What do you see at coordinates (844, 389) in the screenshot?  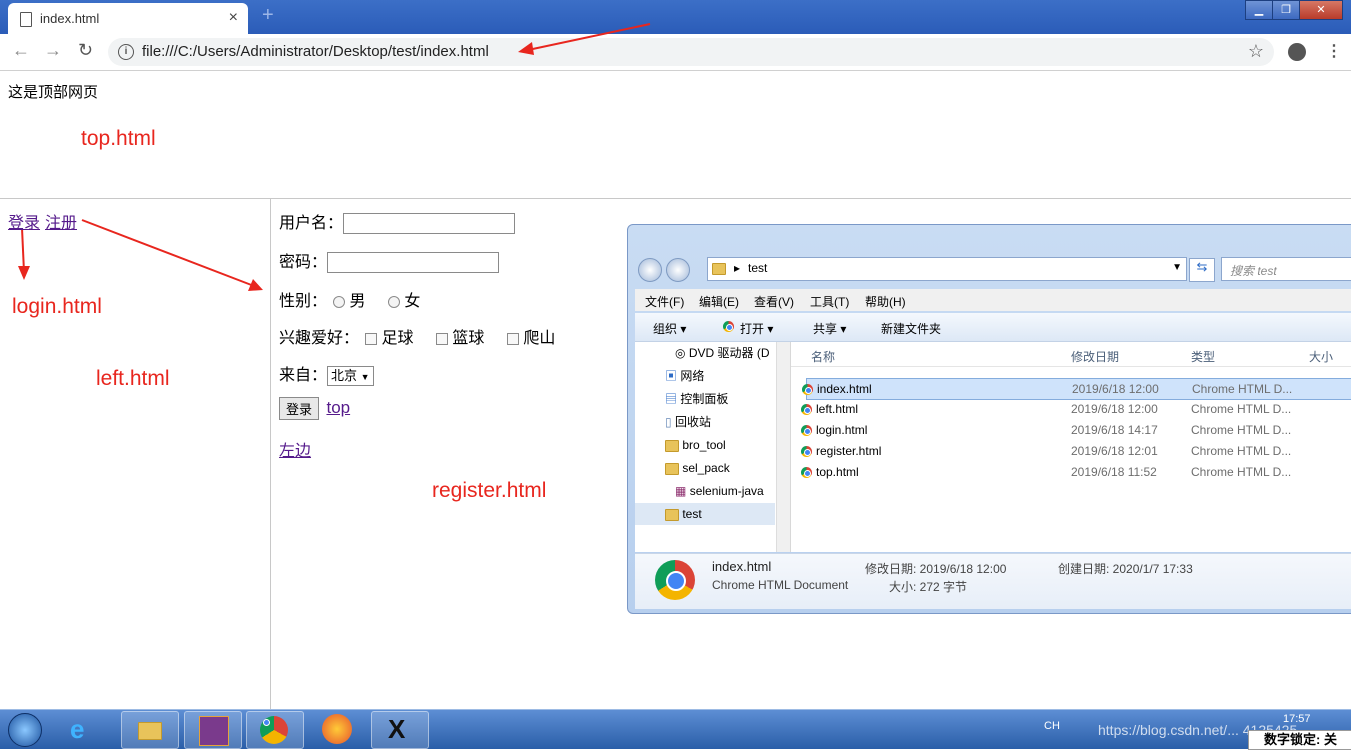 I see `file-name: index.html` at bounding box center [844, 389].